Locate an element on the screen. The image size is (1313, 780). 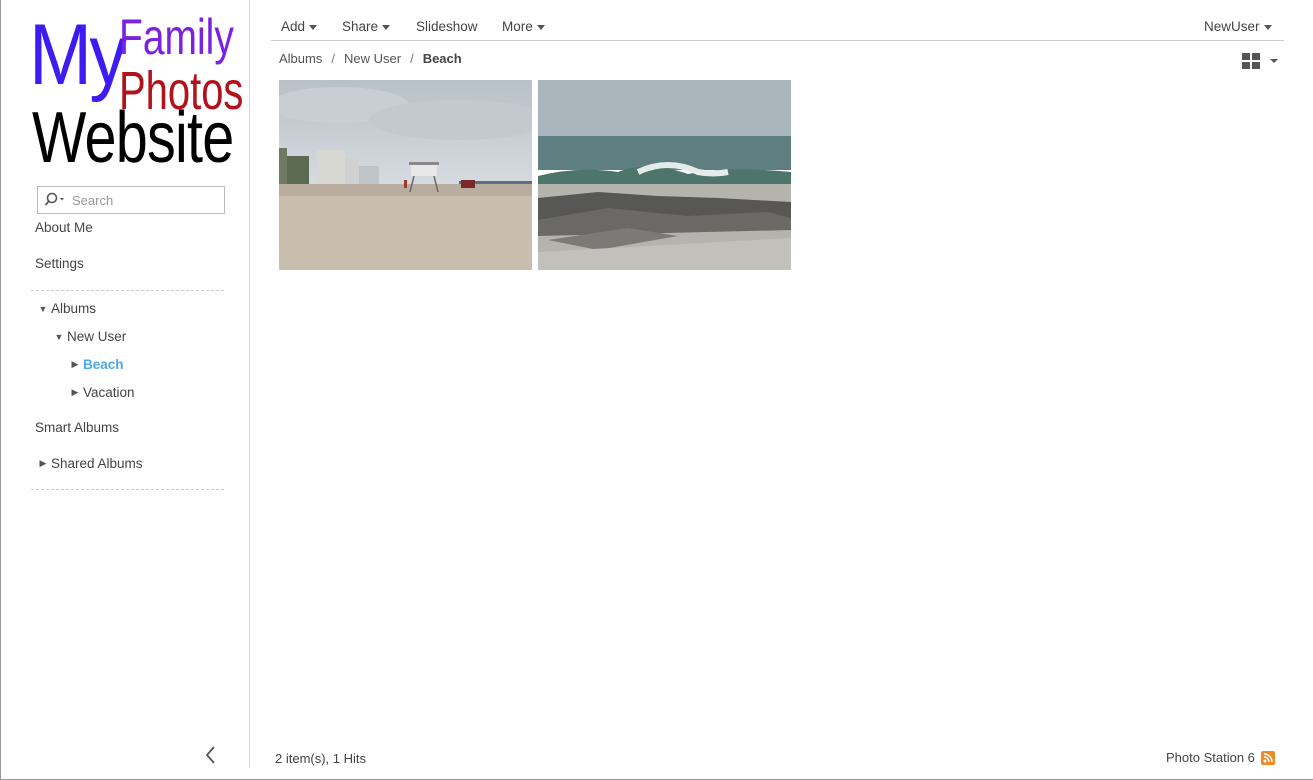
add-menu-button: Add is located at coordinates (299, 26).